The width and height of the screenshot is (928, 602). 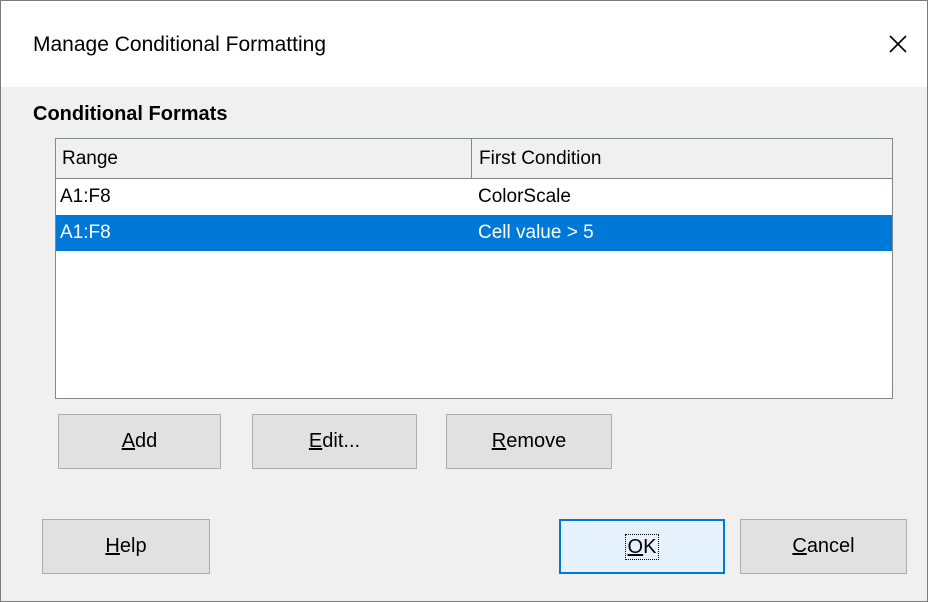 What do you see at coordinates (264, 158) in the screenshot?
I see `column-header-range: Range` at bounding box center [264, 158].